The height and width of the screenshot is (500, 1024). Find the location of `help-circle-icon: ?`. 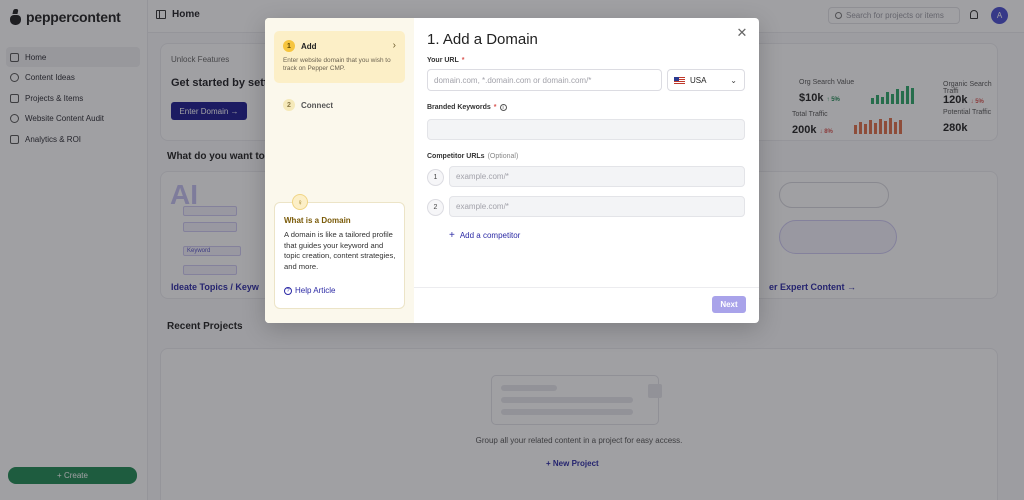

help-circle-icon: ? is located at coordinates (288, 290).